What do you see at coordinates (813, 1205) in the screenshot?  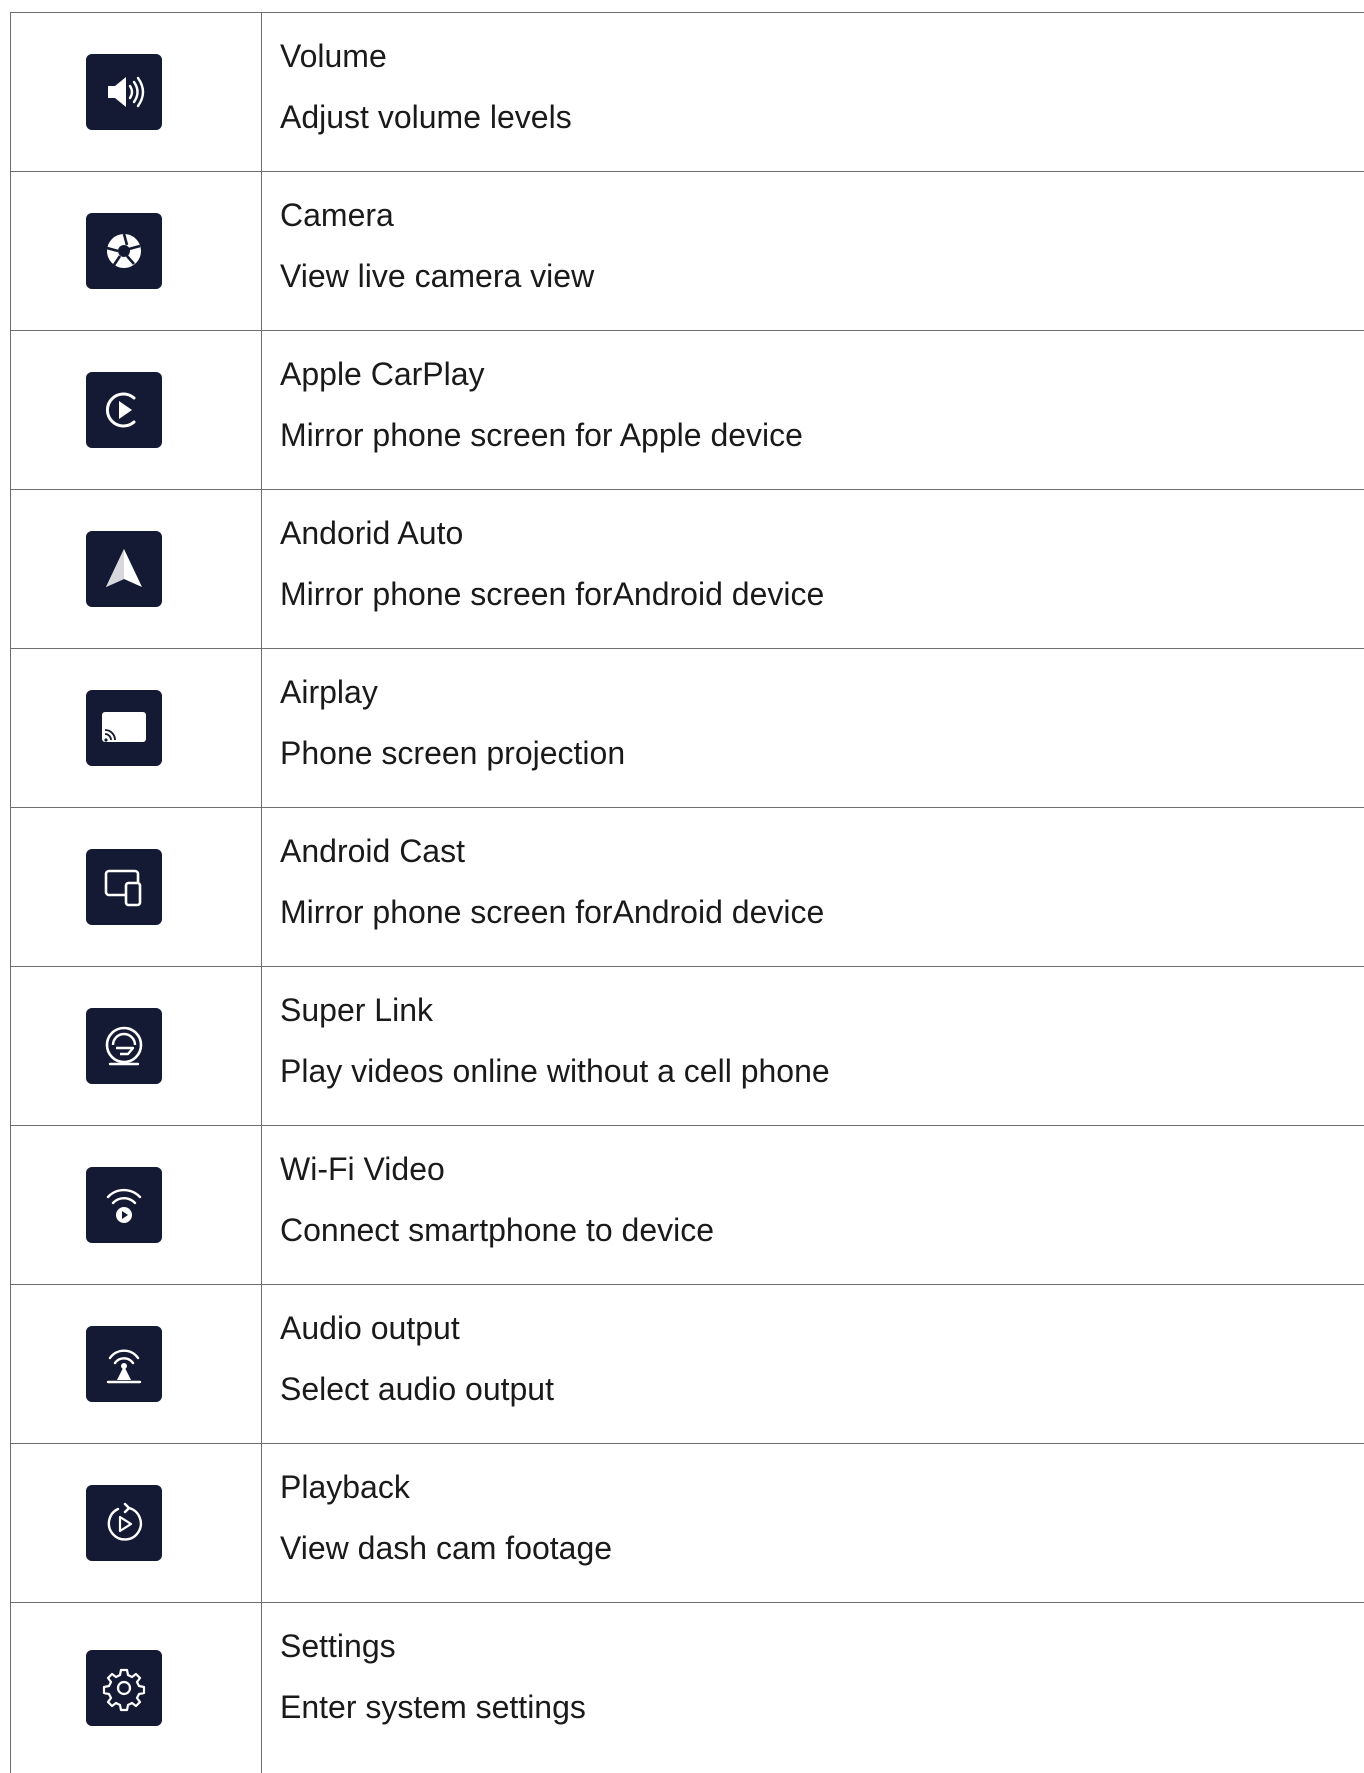 I see `text-cell: Wi-Fi Video Connect smartphone to device` at bounding box center [813, 1205].